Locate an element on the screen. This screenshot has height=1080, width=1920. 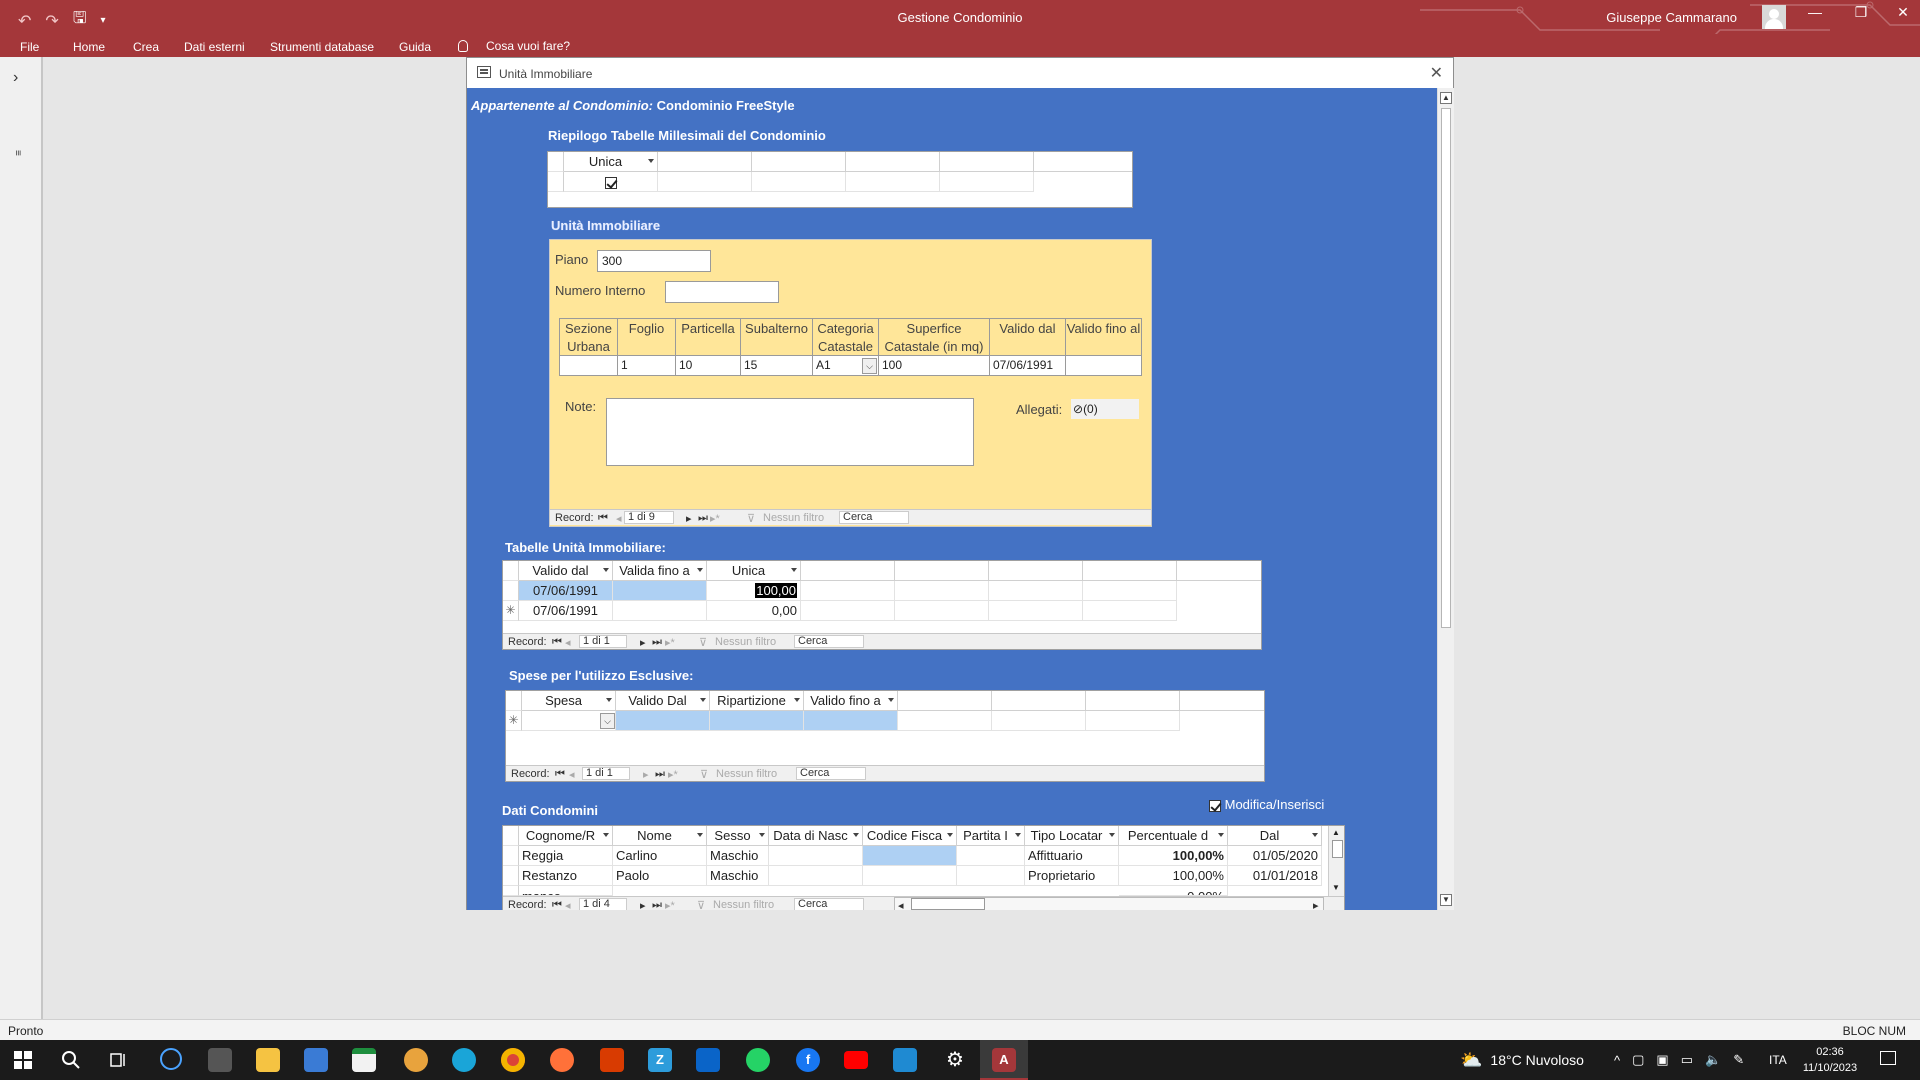
office-icon is located at coordinates (612, 1060).